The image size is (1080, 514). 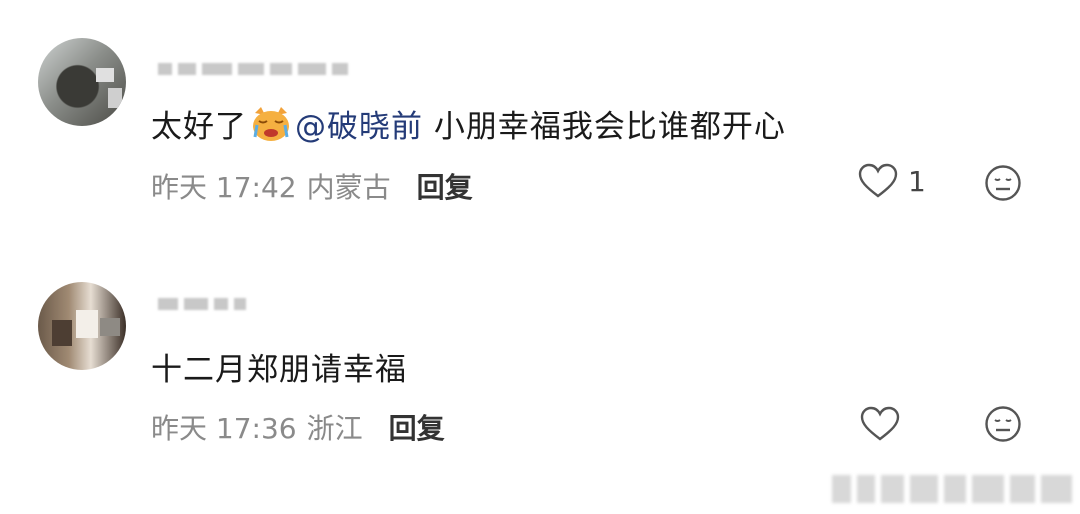 I want to click on comment-text-suffix: 小朋幸福我会比谁都开心, so click(x=604, y=127).